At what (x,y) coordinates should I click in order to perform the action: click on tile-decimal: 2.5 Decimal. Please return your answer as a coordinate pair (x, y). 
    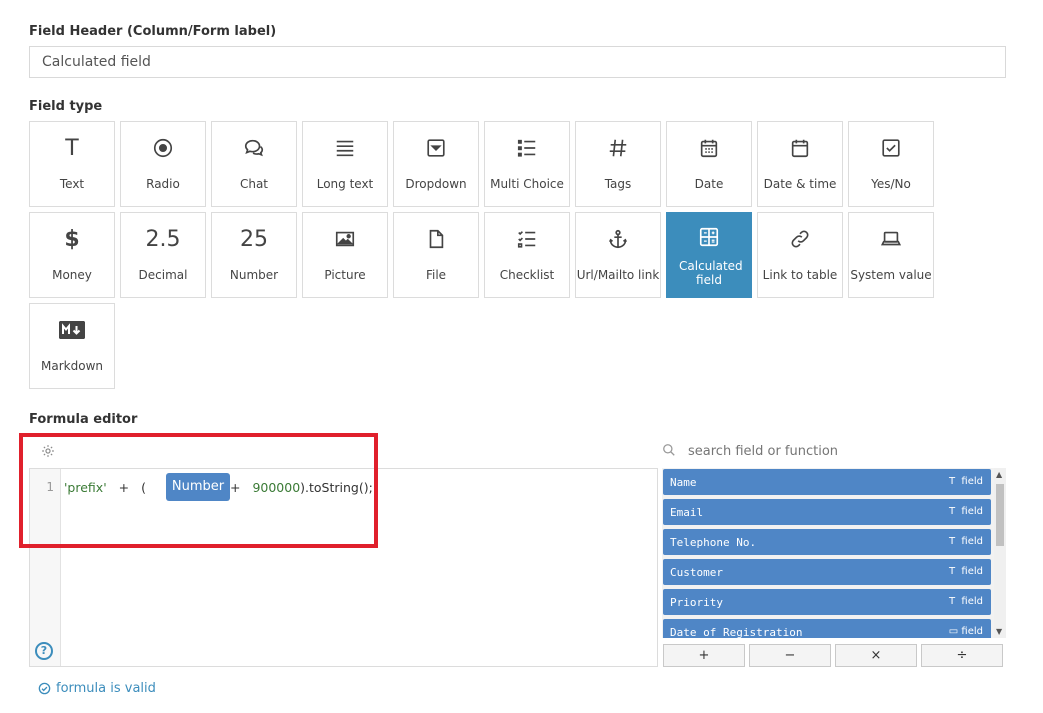
    Looking at the image, I should click on (163, 255).